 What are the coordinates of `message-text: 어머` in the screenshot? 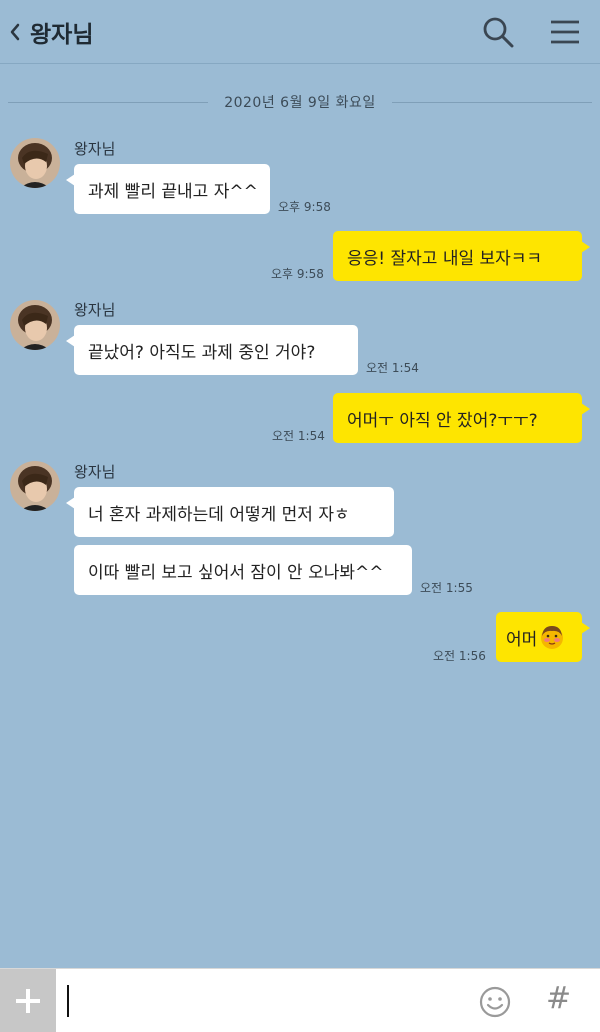 It's located at (522, 639).